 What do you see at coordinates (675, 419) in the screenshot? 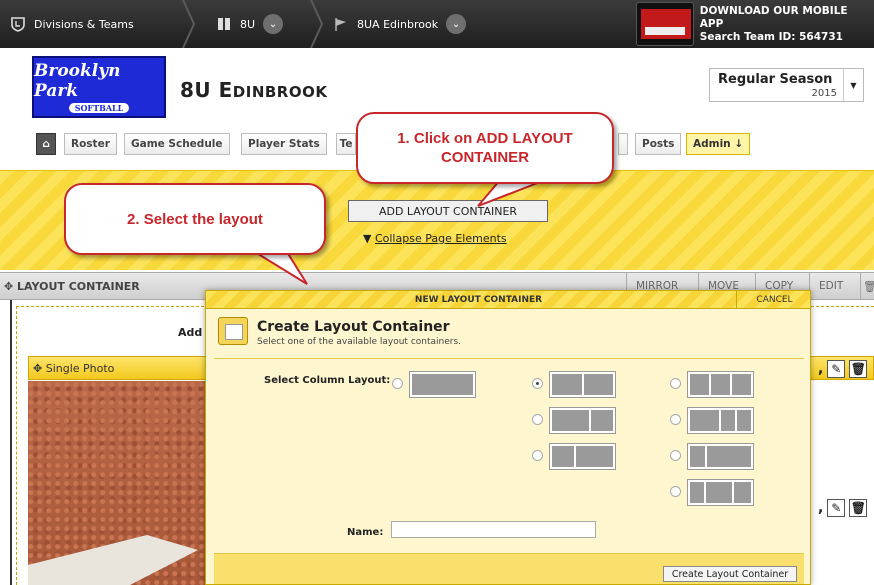
I see `layout-radio-three-wide-left` at bounding box center [675, 419].